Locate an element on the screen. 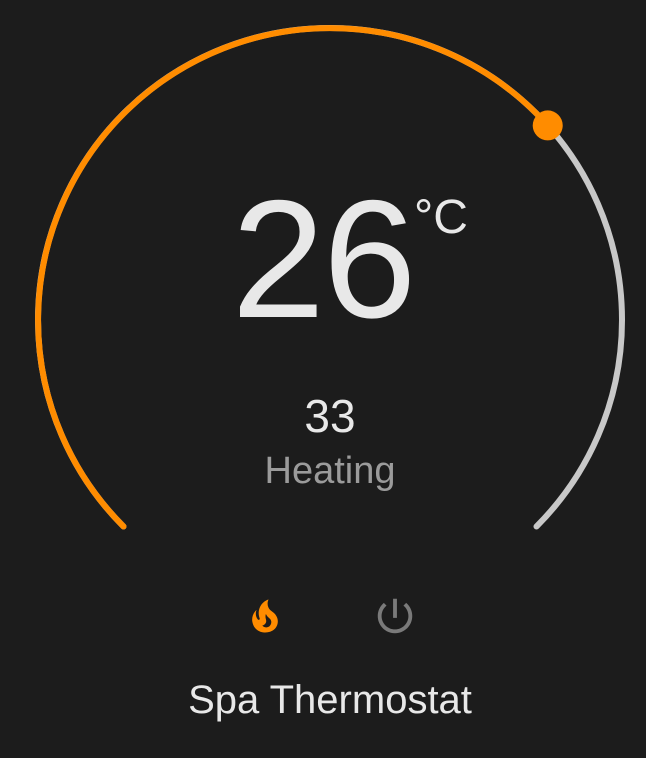 Image resolution: width=646 pixels, height=758 pixels. dial-handle is located at coordinates (547, 125).